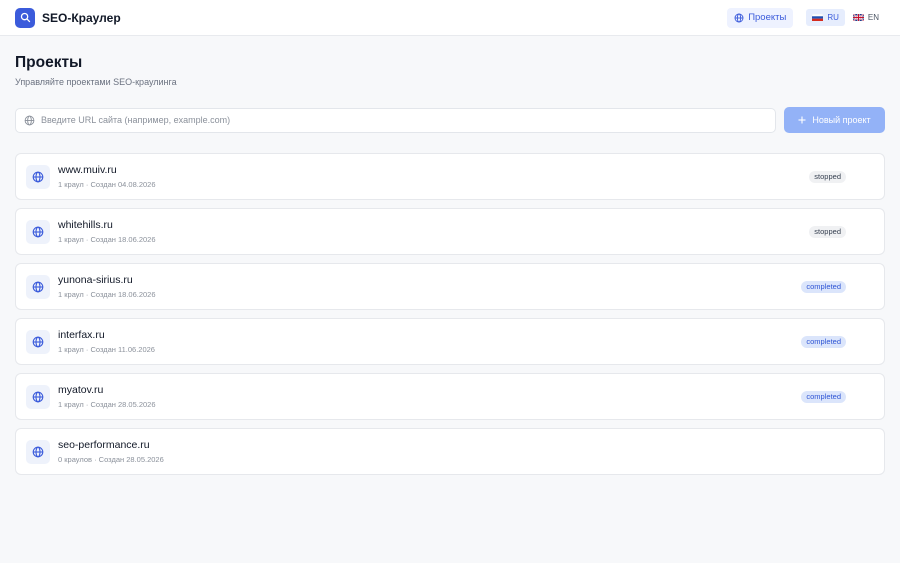  What do you see at coordinates (81, 335) in the screenshot?
I see `project-domain: interfax.ru` at bounding box center [81, 335].